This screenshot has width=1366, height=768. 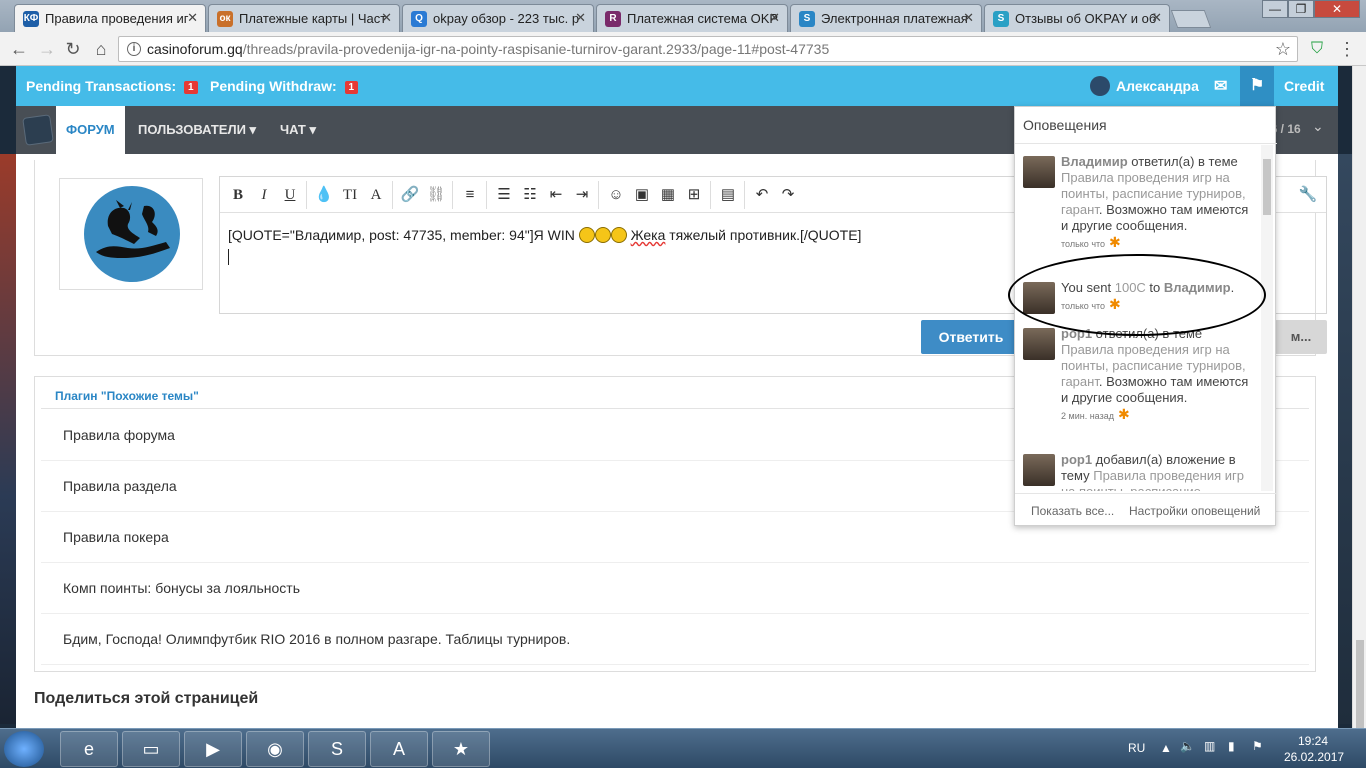 I want to click on skype-icon: S, so click(x=337, y=749).